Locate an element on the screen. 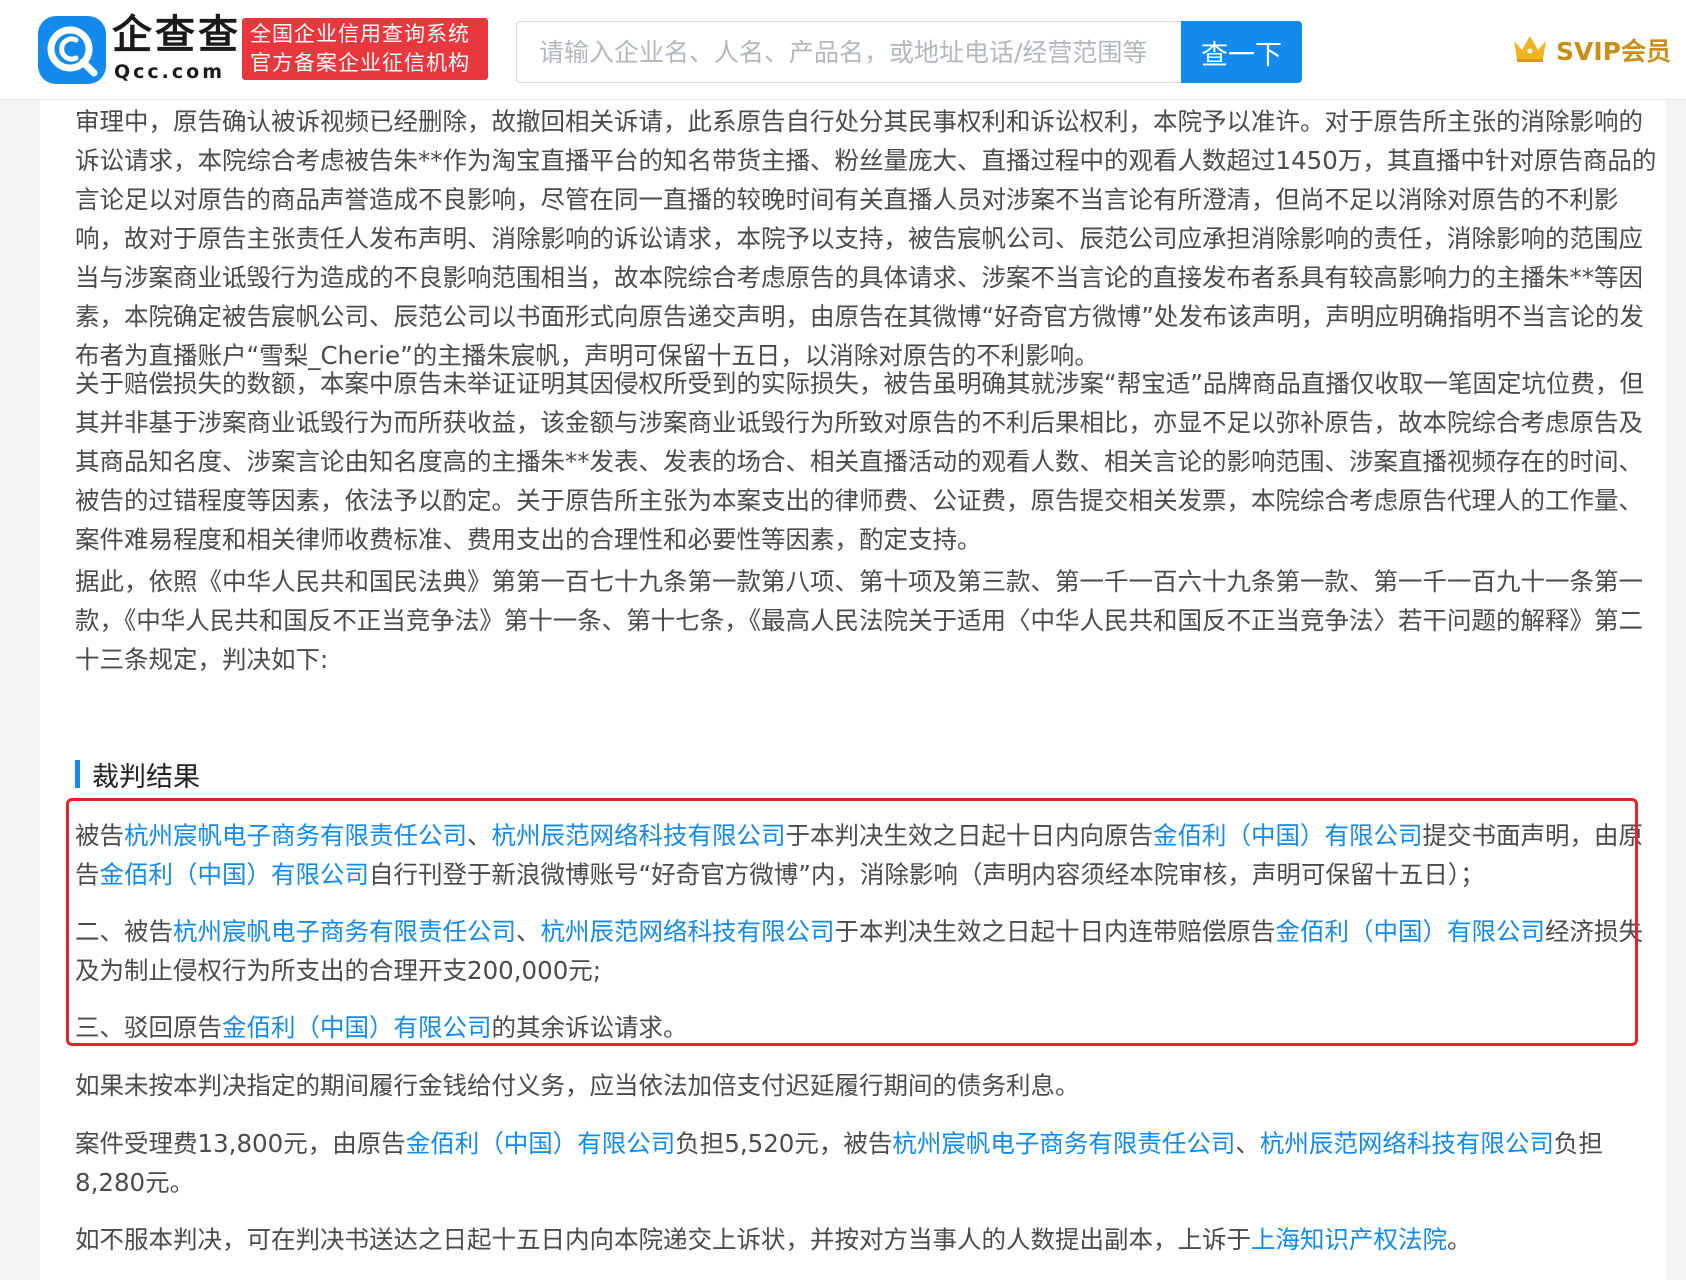 Image resolution: width=1686 pixels, height=1280 pixels. svip-label: SVIP会员 is located at coordinates (1613, 51).